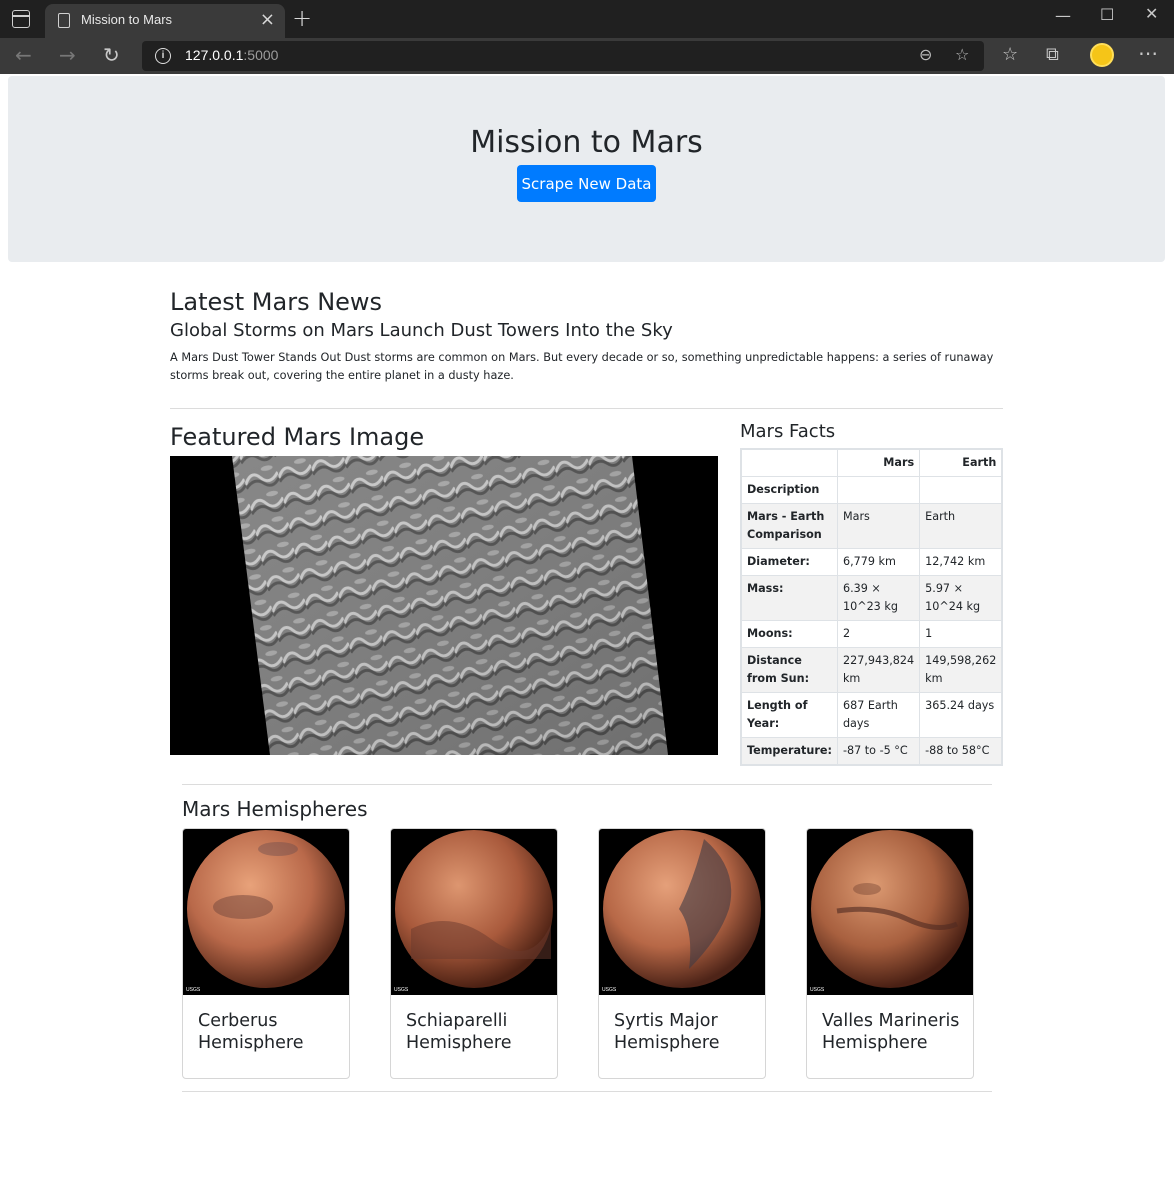 The width and height of the screenshot is (1174, 1184). Describe the element at coordinates (1148, 53) in the screenshot. I see `more-menu-icon: ⋯` at that location.